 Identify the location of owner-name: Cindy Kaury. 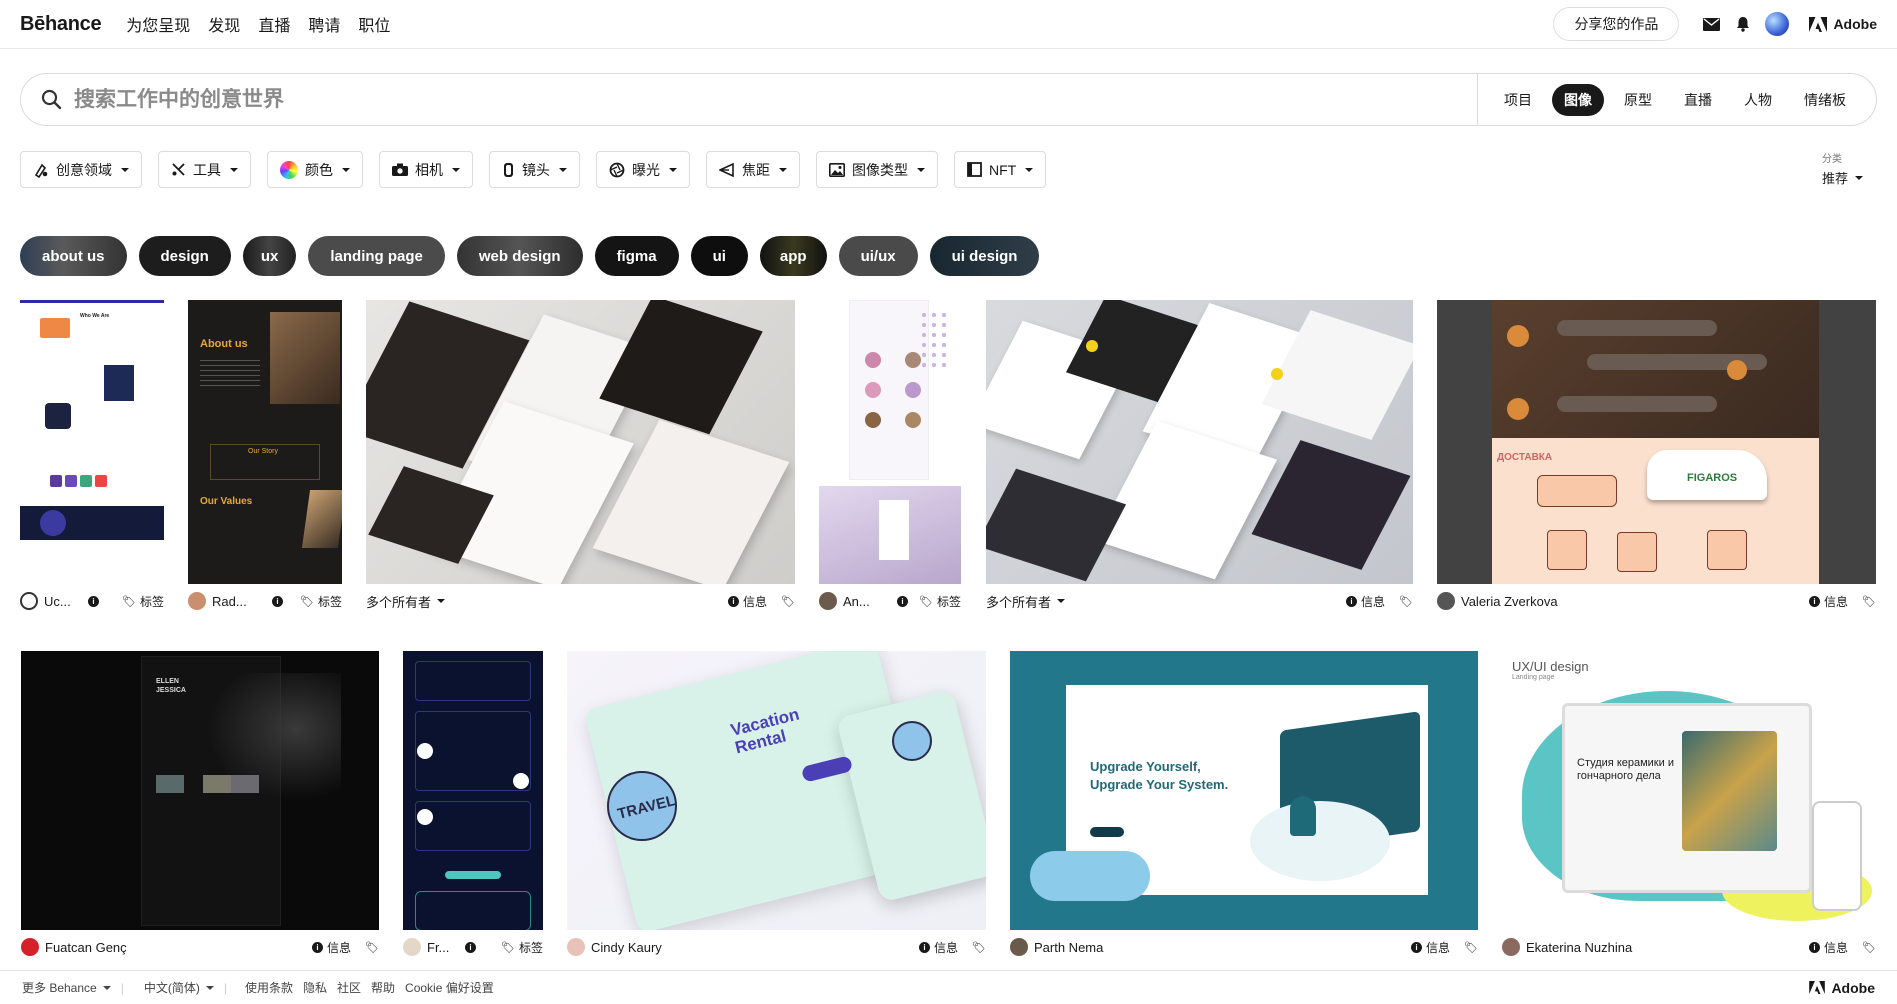
(626, 947).